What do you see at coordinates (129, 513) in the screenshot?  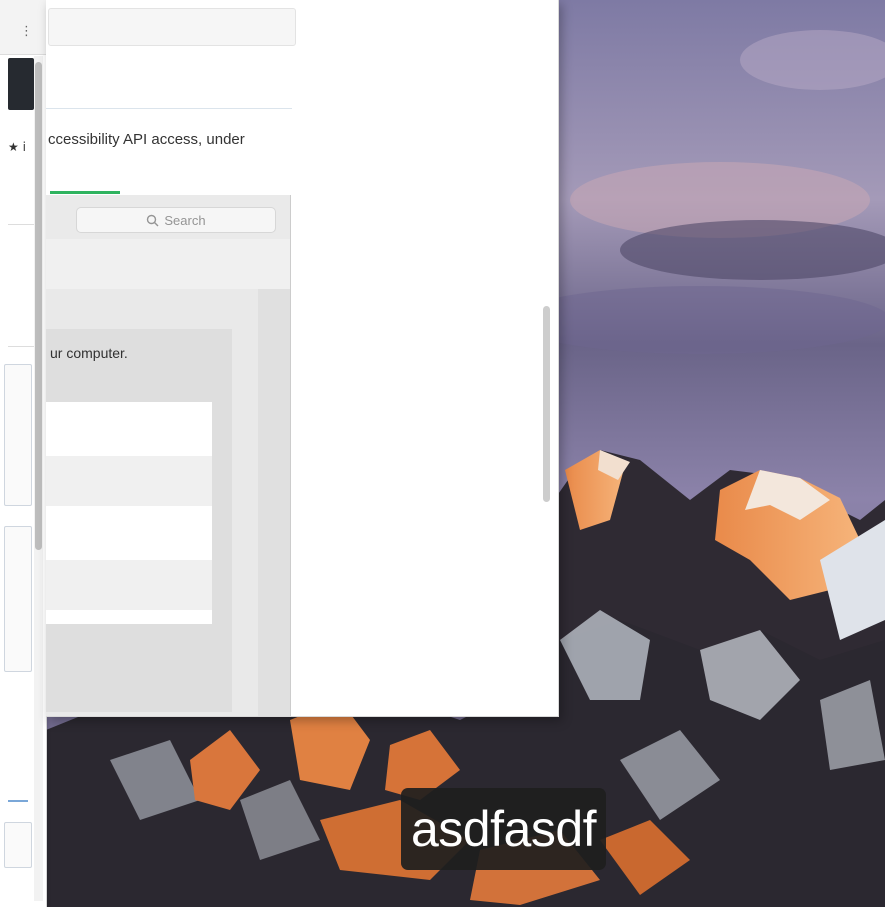 I see `app-list` at bounding box center [129, 513].